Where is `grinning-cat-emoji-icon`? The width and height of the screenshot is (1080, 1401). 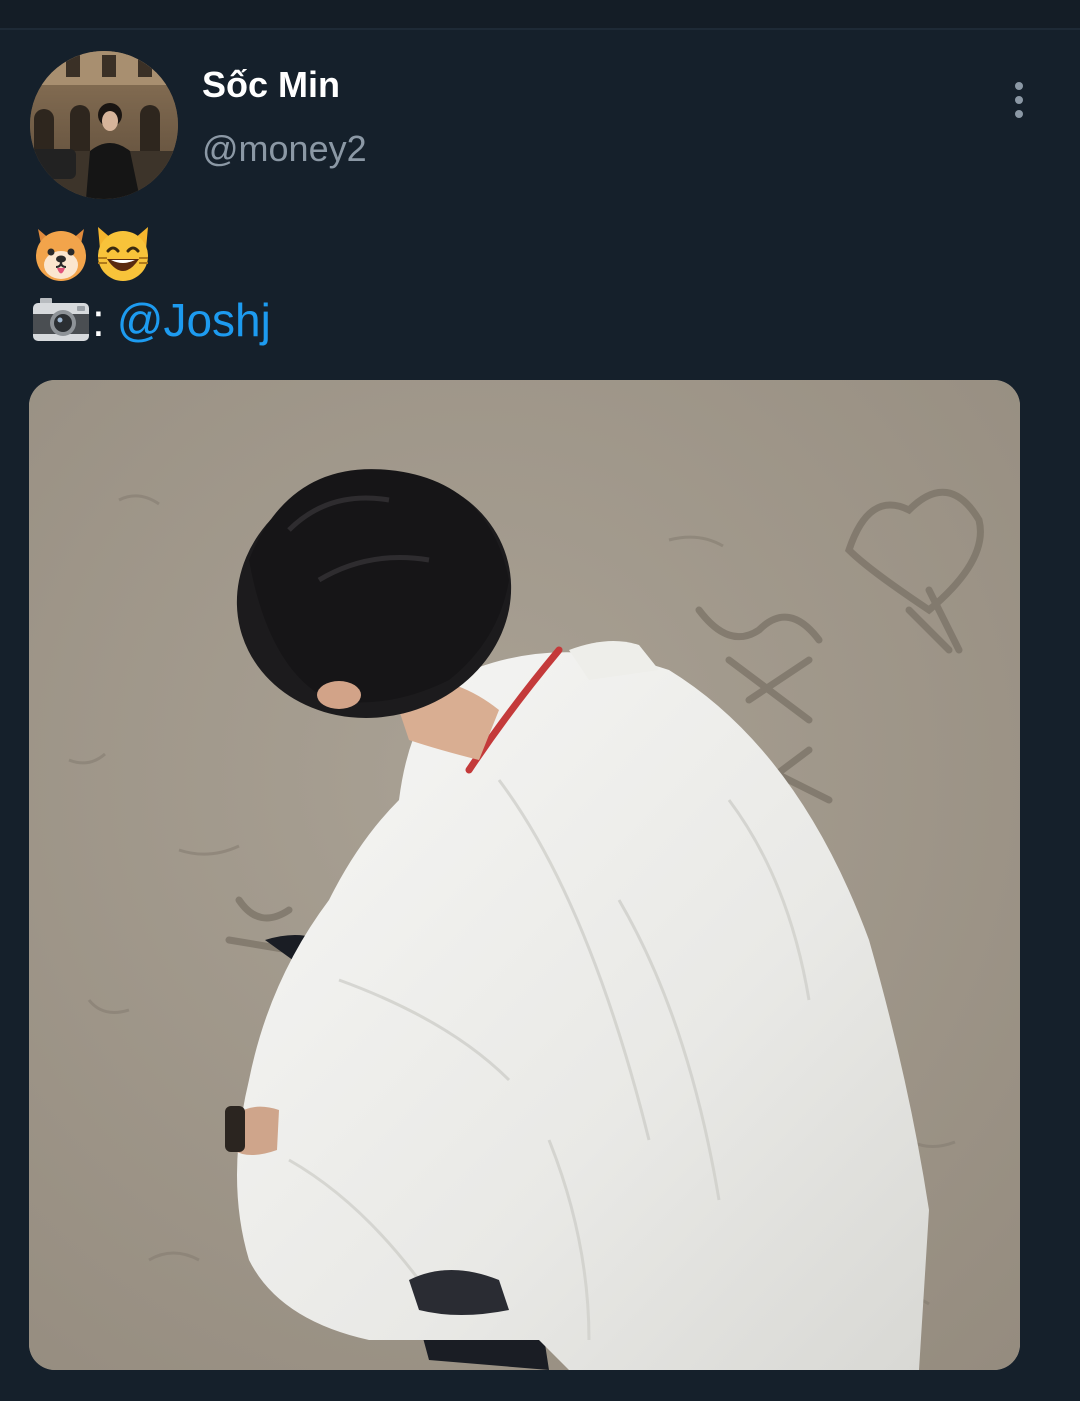
grinning-cat-emoji-icon is located at coordinates (123, 254).